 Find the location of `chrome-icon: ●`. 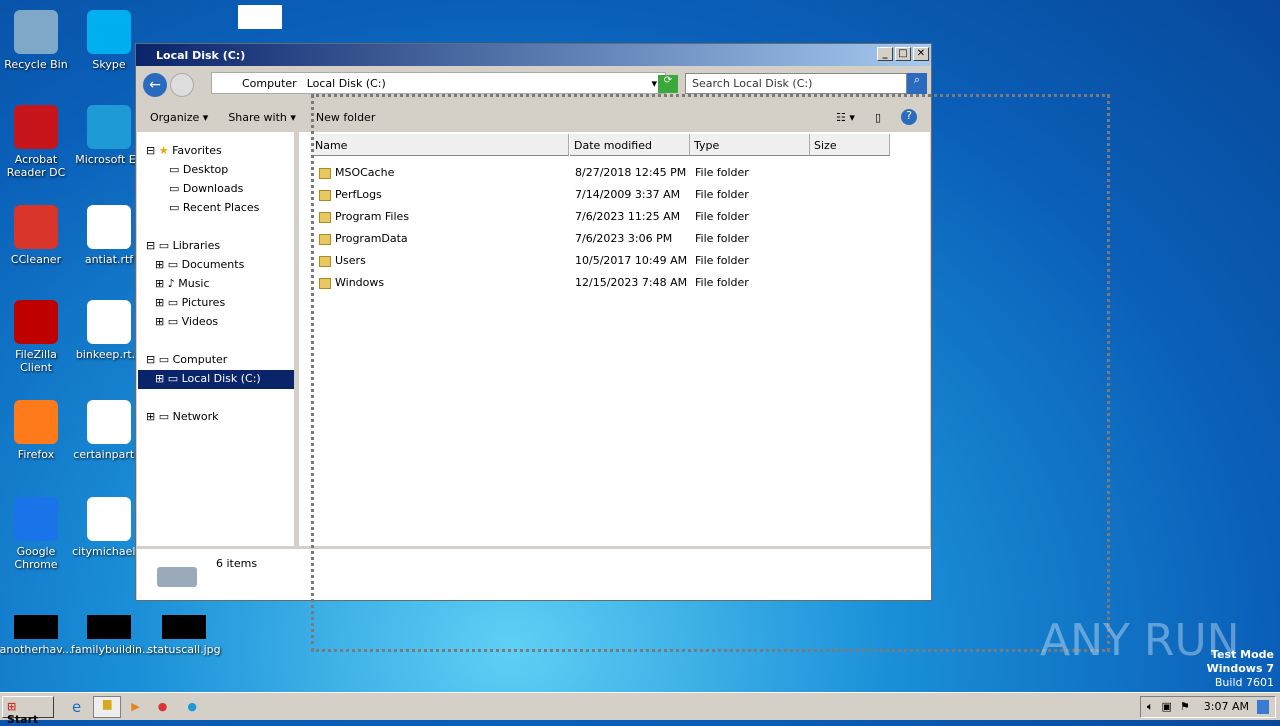

chrome-icon: ● is located at coordinates (163, 706).